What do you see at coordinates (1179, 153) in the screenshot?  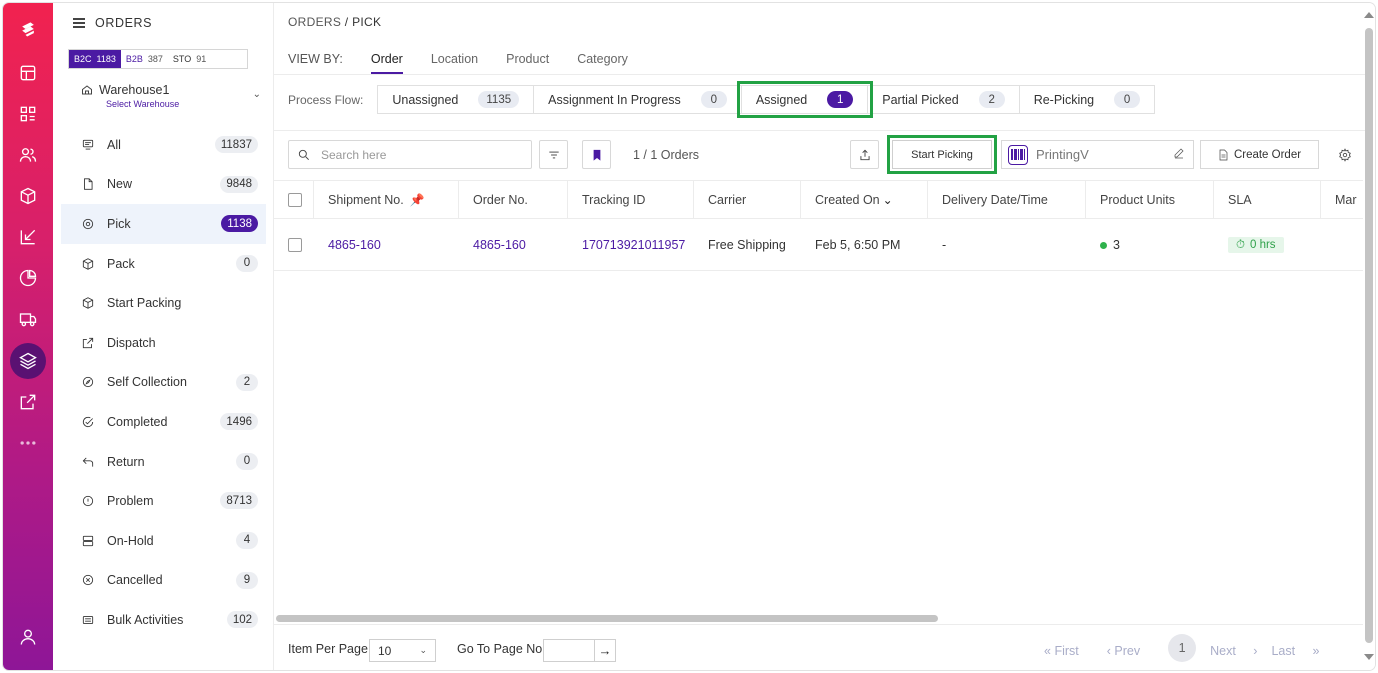 I see `edit-pencil-icon` at bounding box center [1179, 153].